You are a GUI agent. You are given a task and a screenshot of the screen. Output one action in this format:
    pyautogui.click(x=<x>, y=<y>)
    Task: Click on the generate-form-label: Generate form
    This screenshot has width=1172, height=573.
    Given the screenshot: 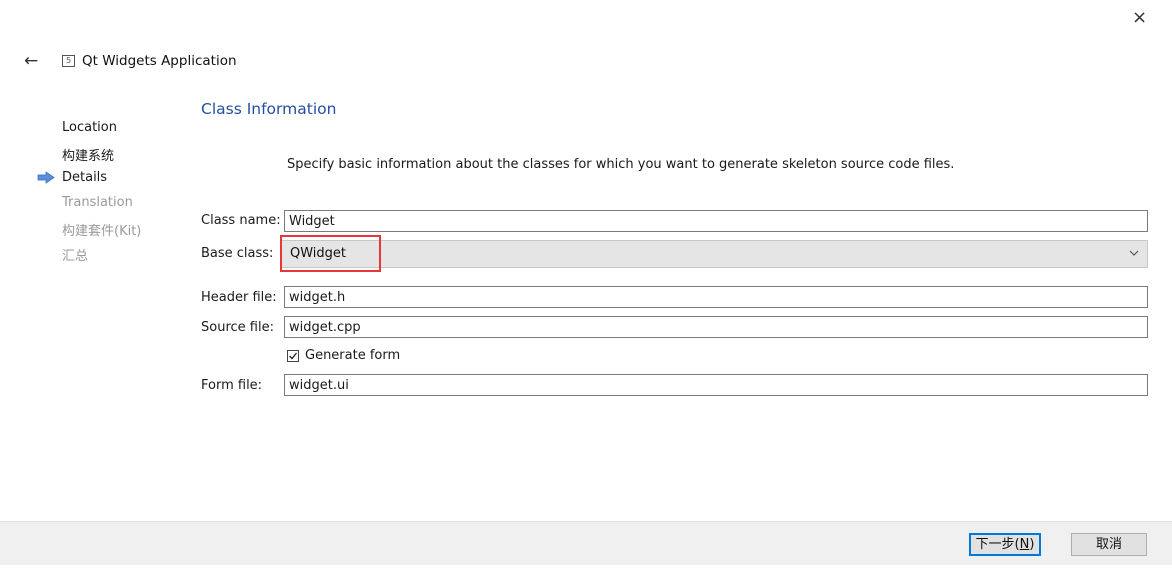 What is the action you would take?
    pyautogui.click(x=352, y=355)
    